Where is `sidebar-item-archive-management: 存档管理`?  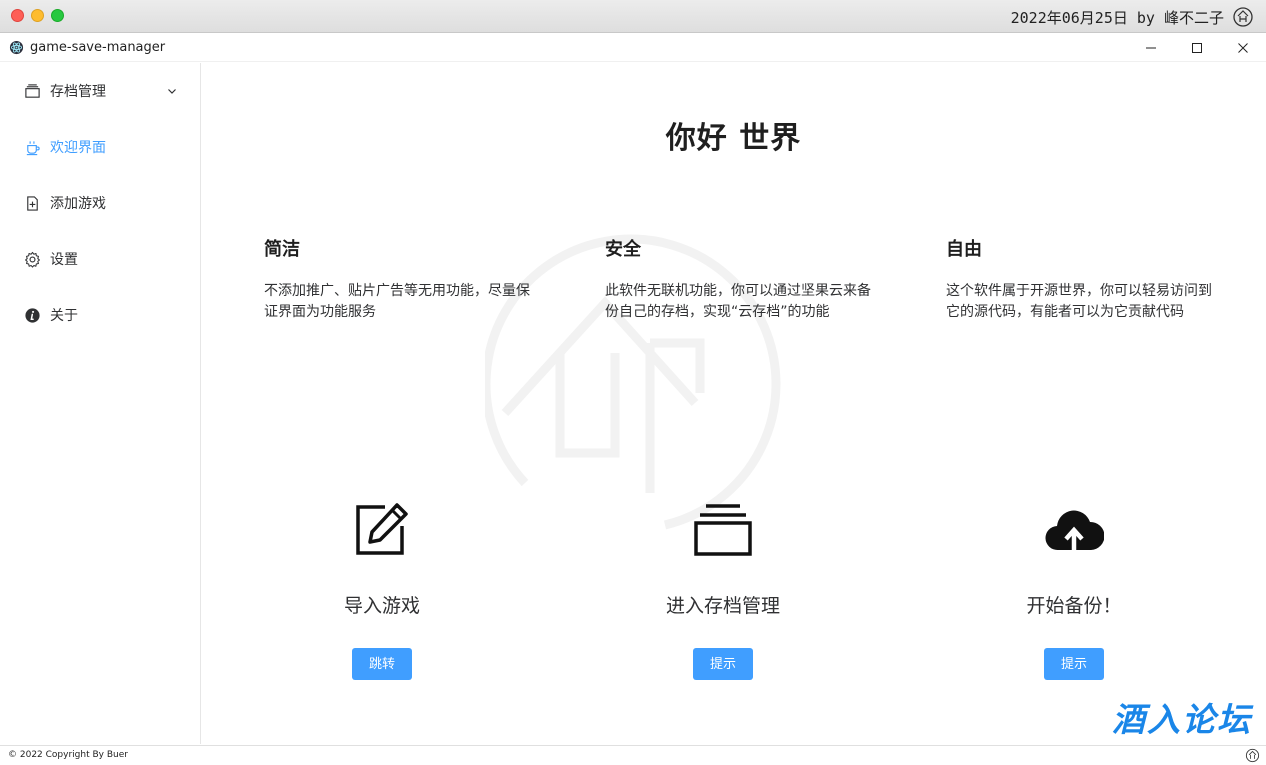 sidebar-item-archive-management: 存档管理 is located at coordinates (100, 91).